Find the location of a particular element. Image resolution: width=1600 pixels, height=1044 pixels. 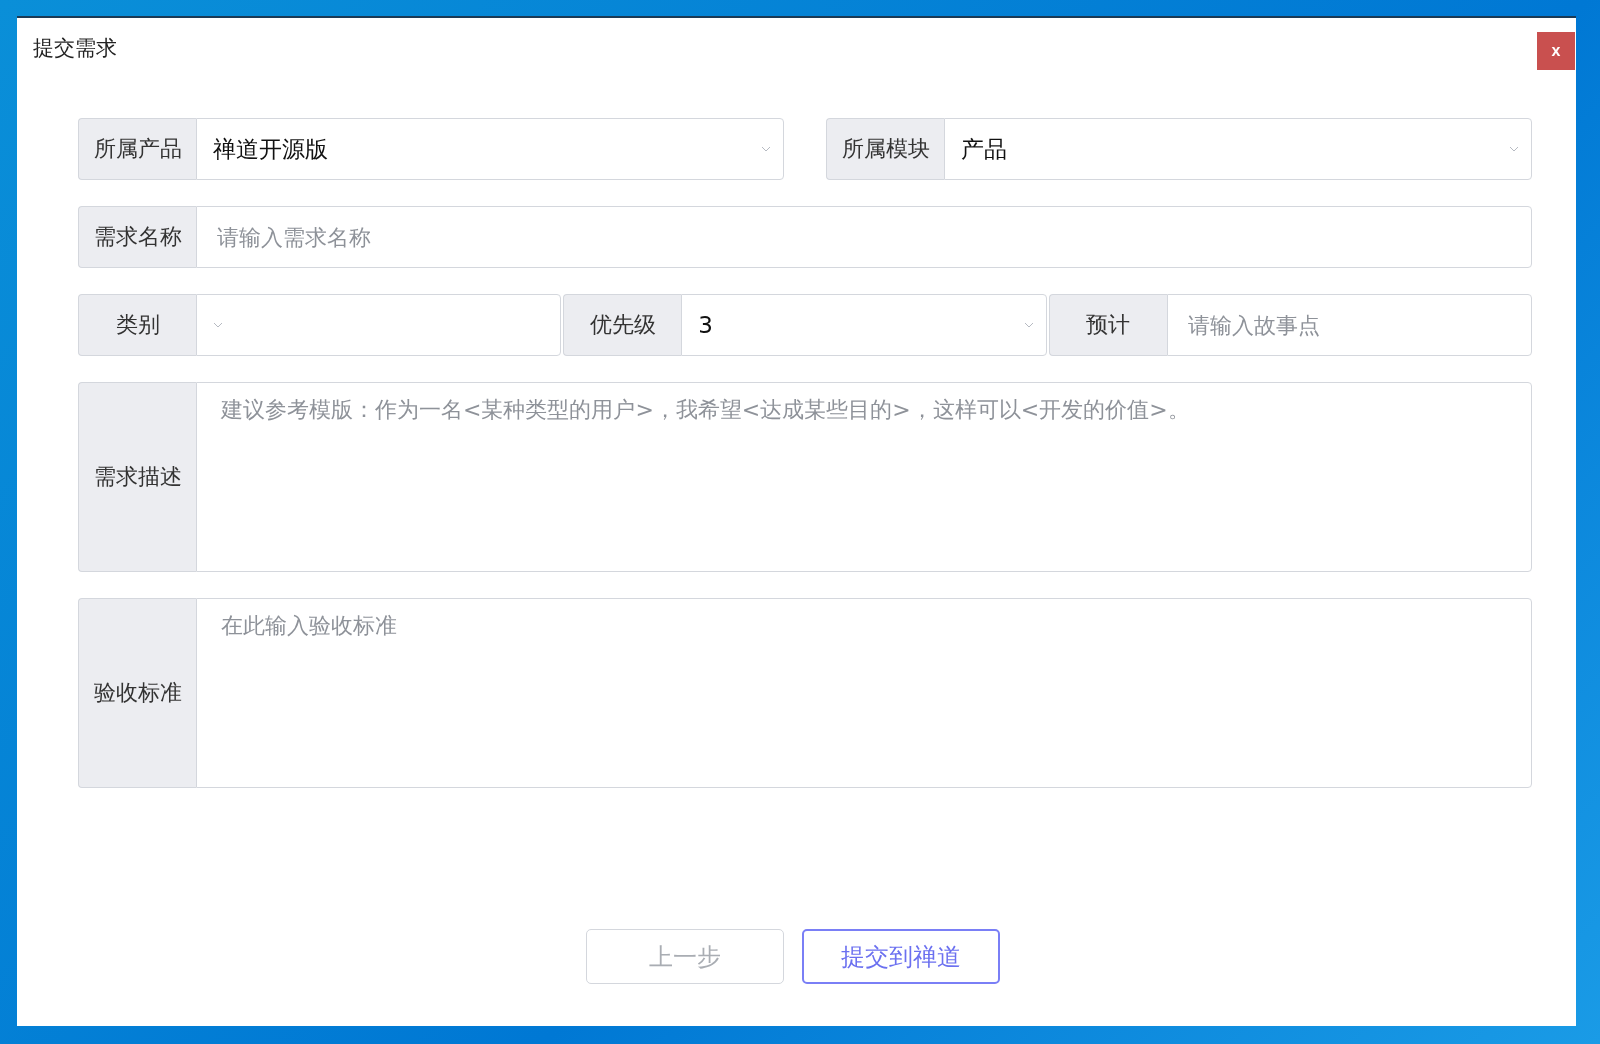

dropdown: 3 is located at coordinates (864, 325).